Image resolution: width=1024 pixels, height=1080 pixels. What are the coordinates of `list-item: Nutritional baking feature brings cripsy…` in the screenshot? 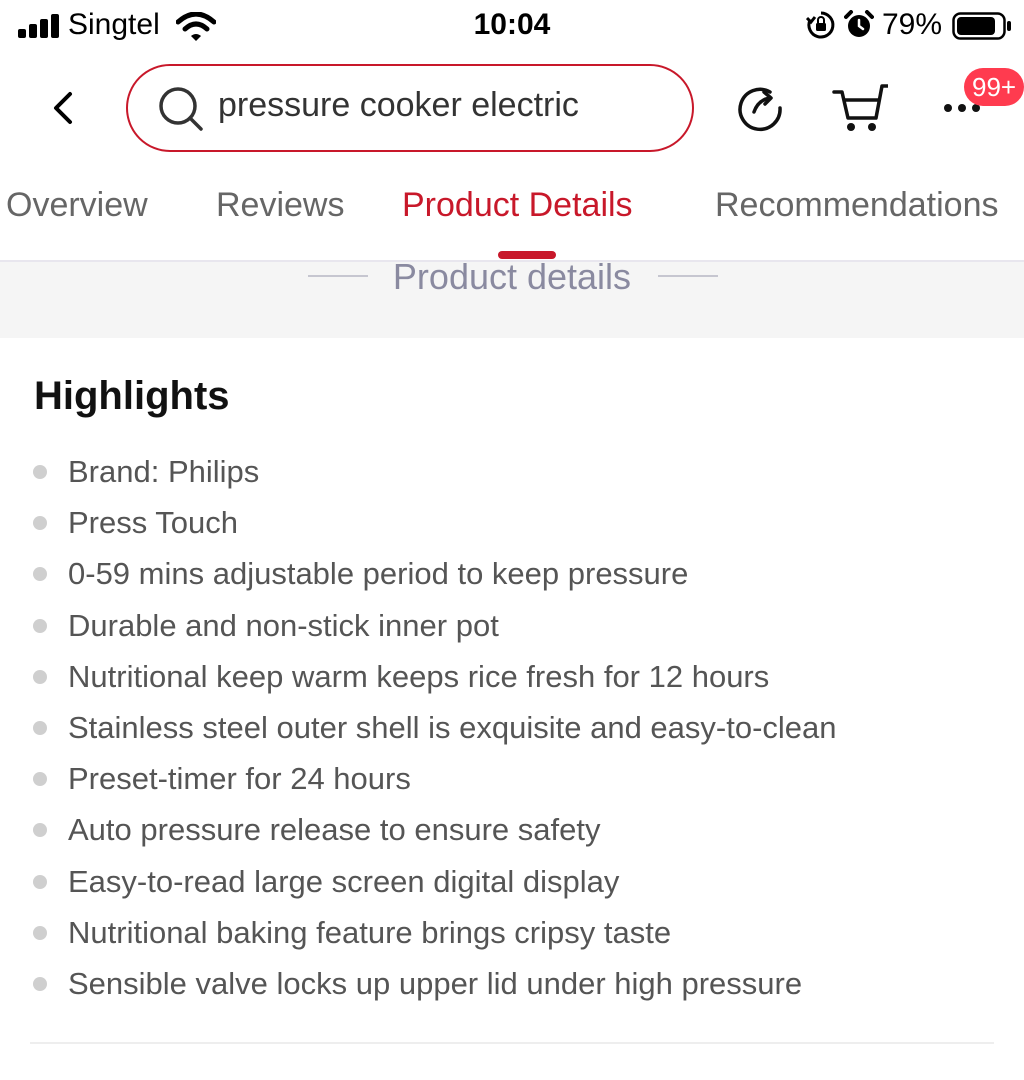 It's located at (512, 932).